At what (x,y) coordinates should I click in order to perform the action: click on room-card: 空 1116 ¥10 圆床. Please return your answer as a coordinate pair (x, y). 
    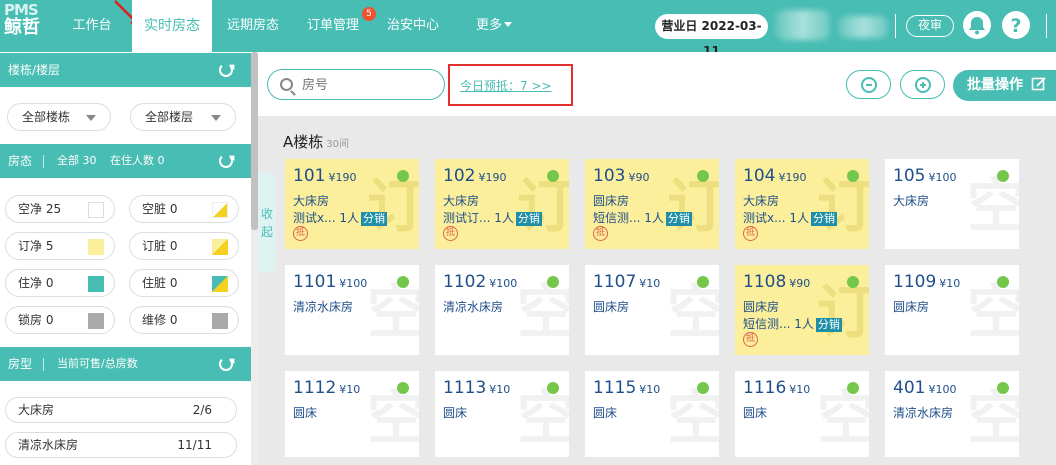
    Looking at the image, I should click on (802, 416).